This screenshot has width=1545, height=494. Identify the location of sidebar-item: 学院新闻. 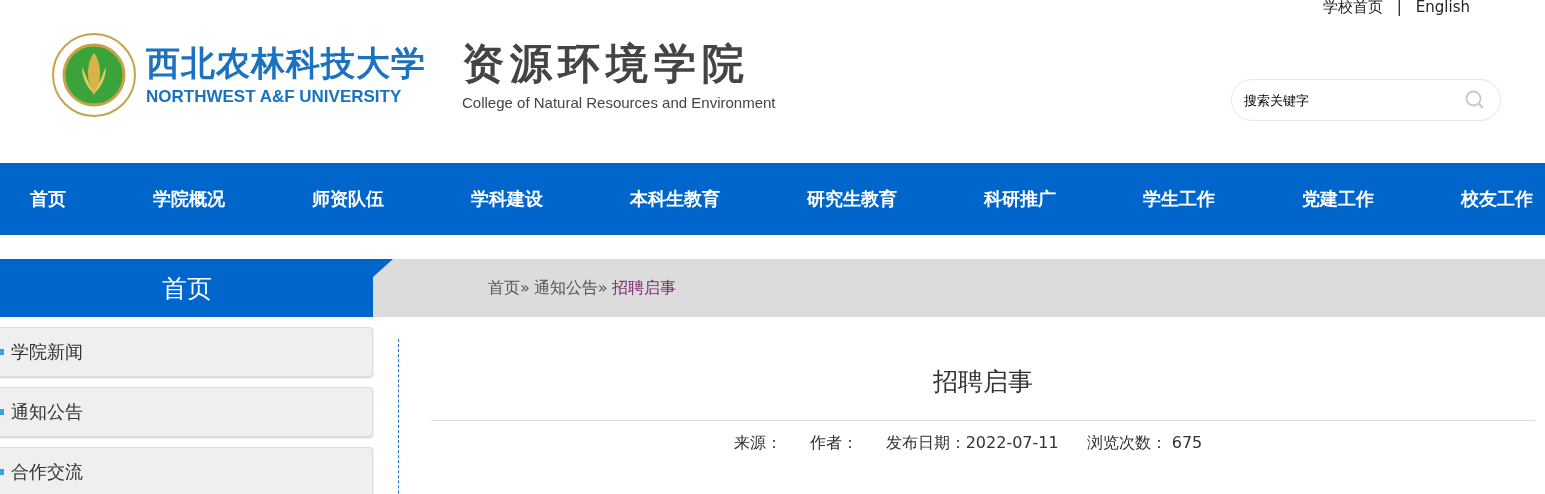
(186, 352).